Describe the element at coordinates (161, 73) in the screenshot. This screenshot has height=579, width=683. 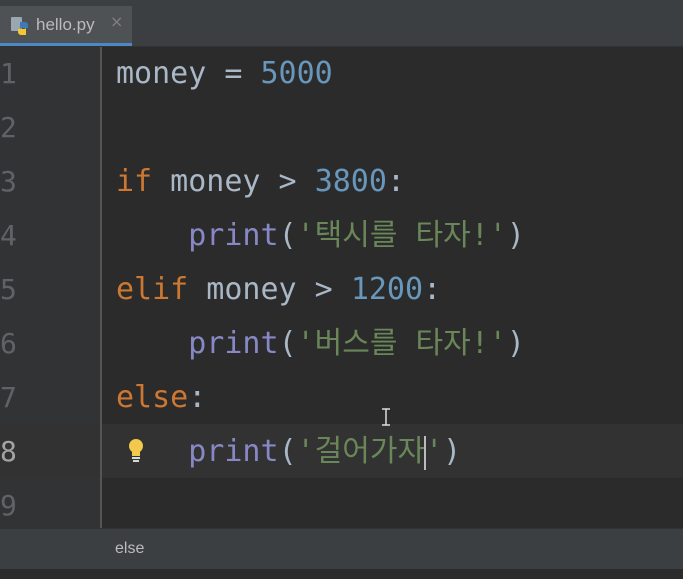
I see `identifier: money` at that location.